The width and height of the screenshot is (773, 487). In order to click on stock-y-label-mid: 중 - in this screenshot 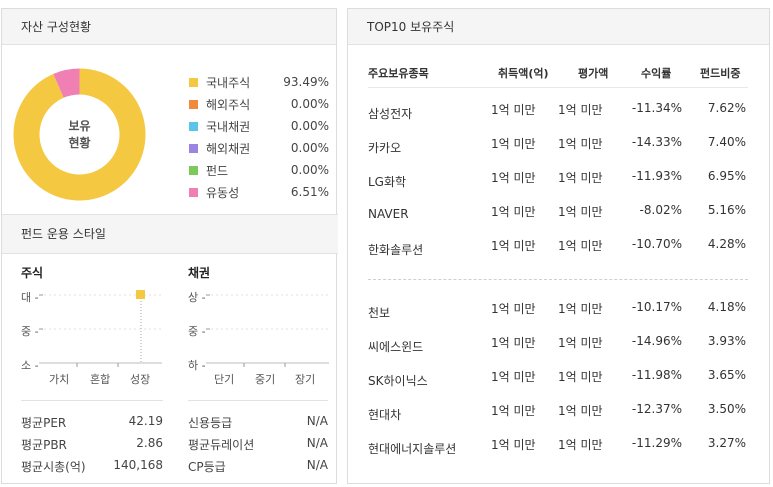, I will do `click(30, 331)`.